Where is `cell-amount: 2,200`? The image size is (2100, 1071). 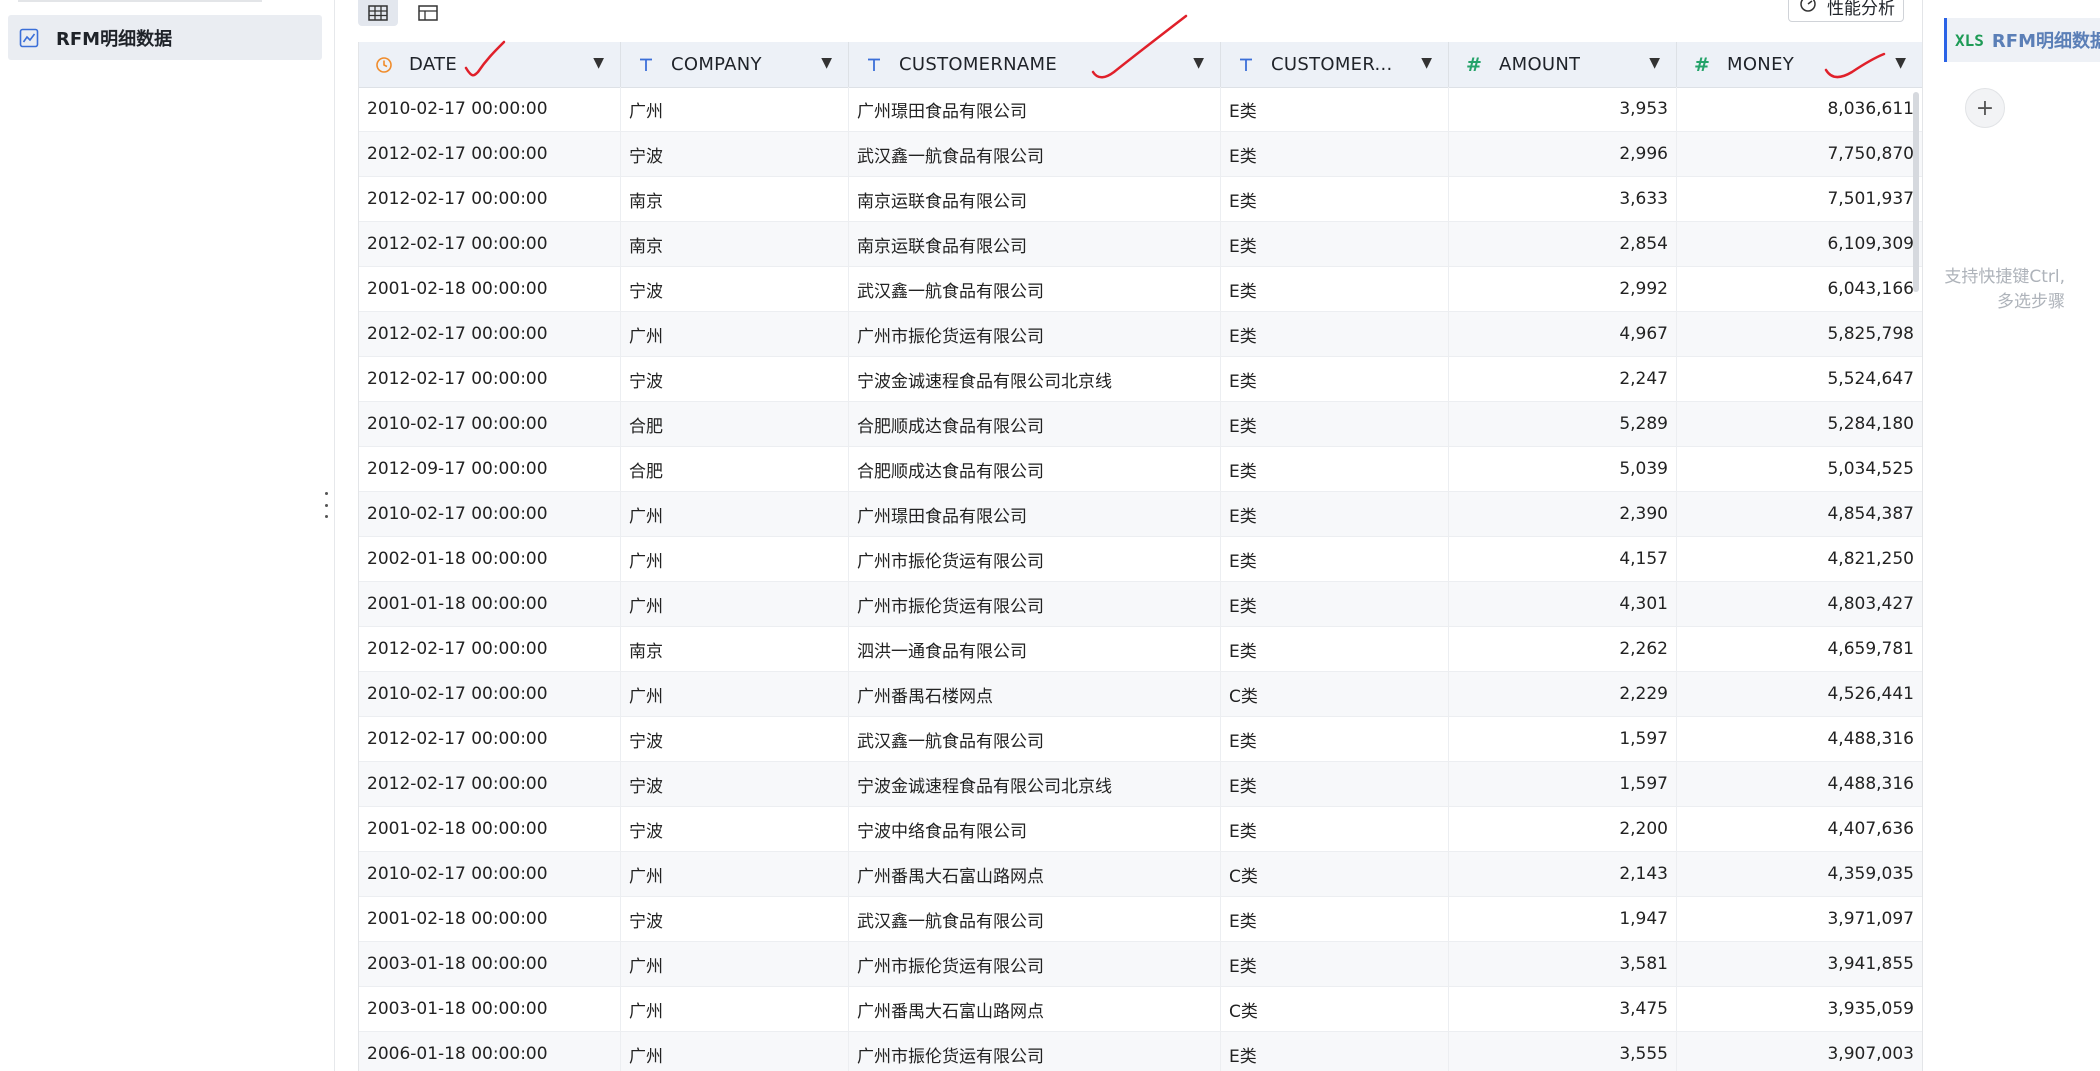
cell-amount: 2,200 is located at coordinates (1563, 829).